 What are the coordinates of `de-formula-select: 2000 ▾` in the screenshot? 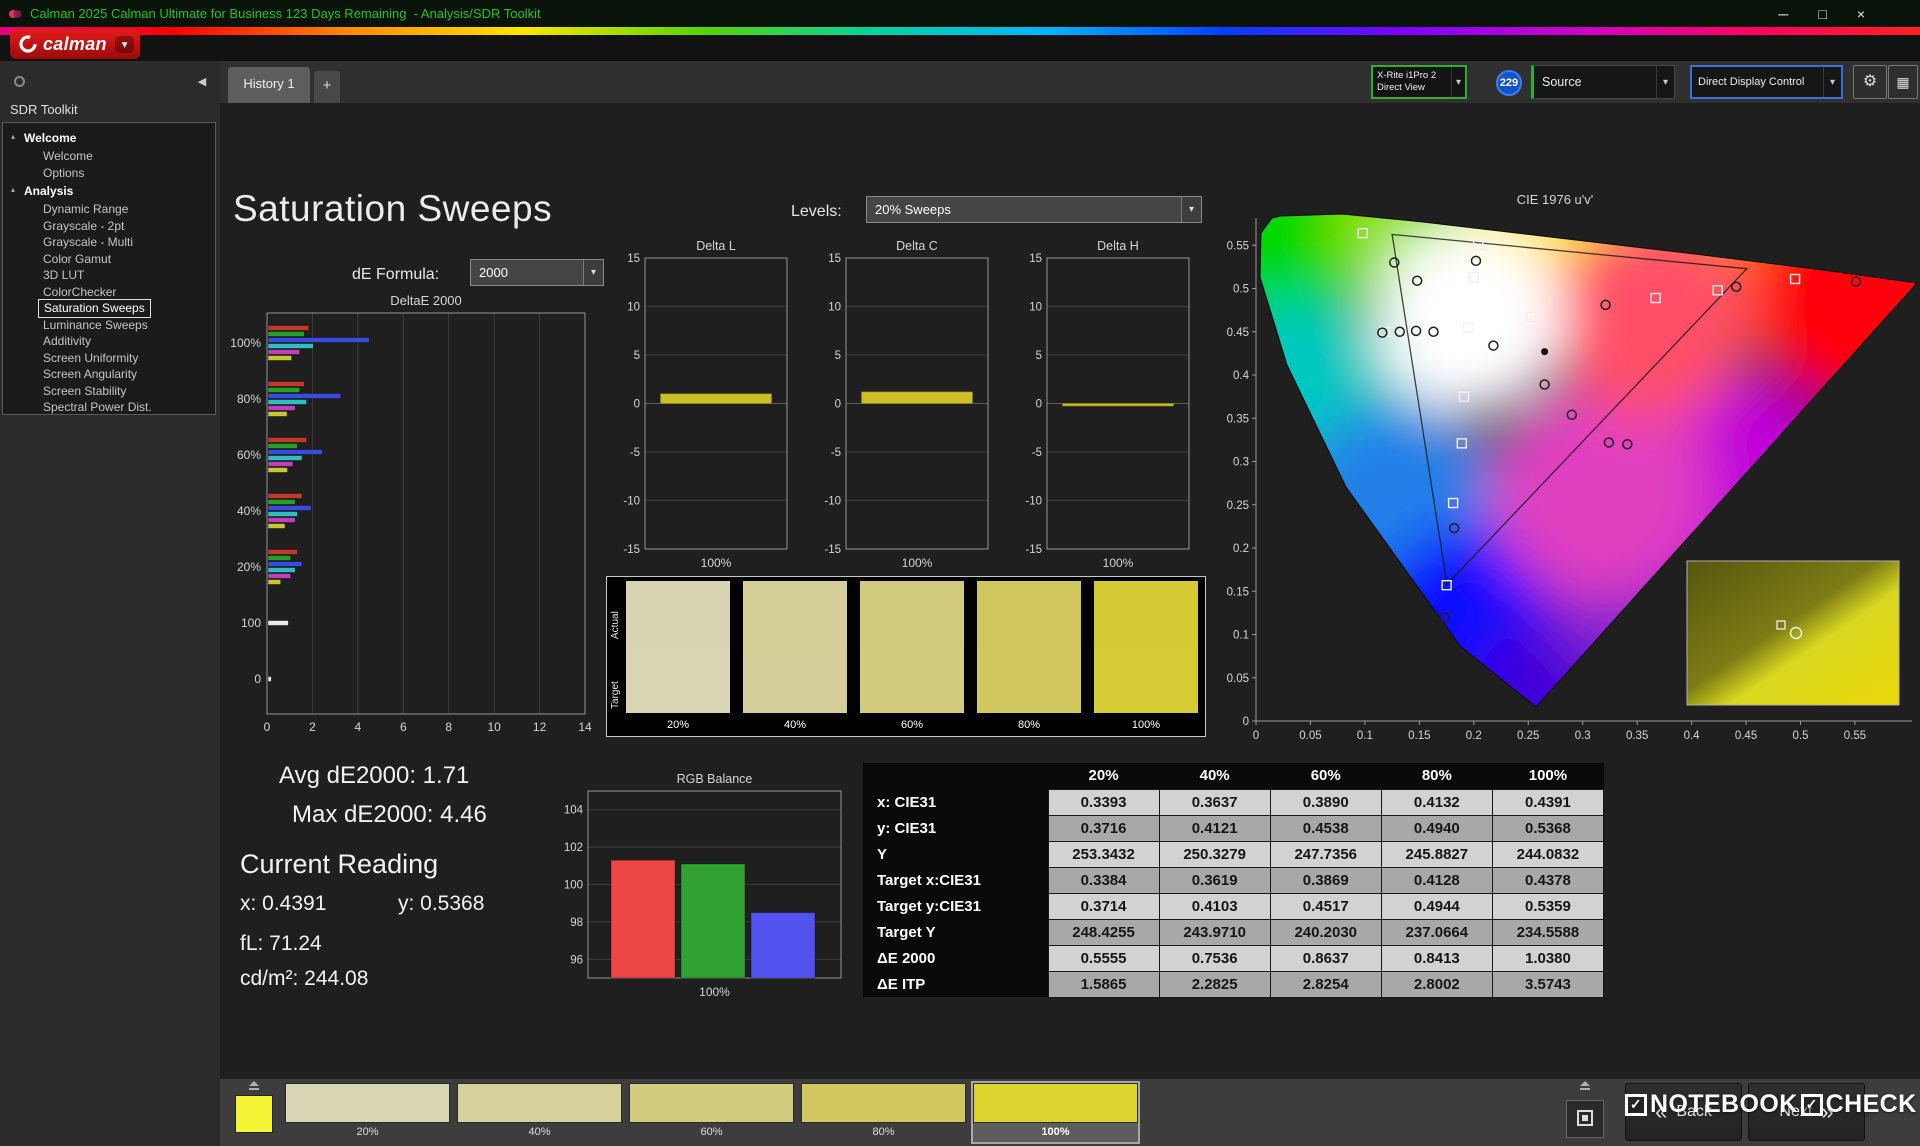 It's located at (537, 272).